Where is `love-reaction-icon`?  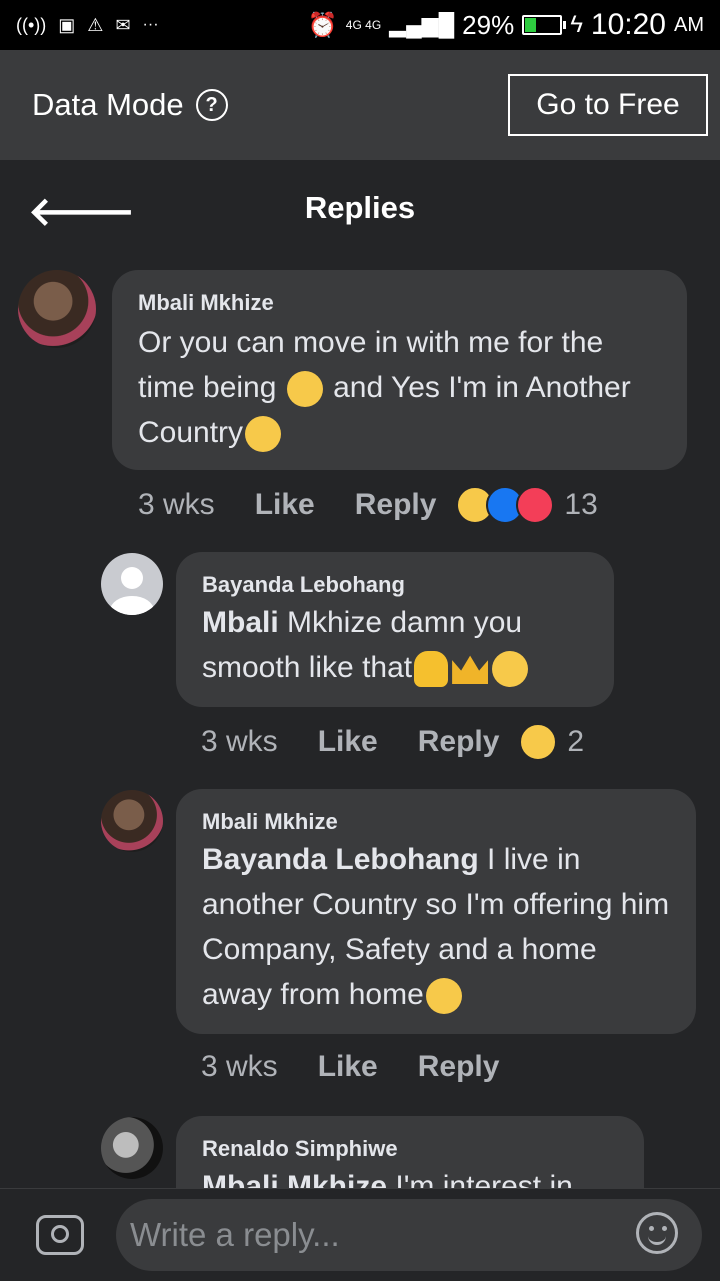 love-reaction-icon is located at coordinates (535, 505).